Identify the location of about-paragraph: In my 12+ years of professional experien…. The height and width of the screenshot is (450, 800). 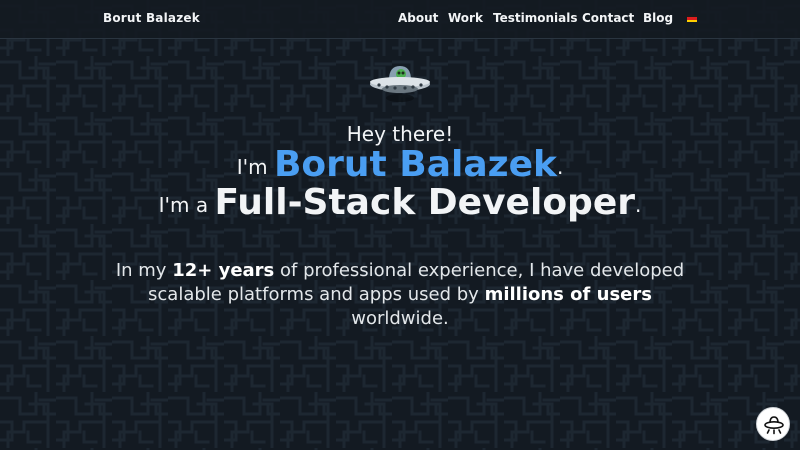
(400, 295).